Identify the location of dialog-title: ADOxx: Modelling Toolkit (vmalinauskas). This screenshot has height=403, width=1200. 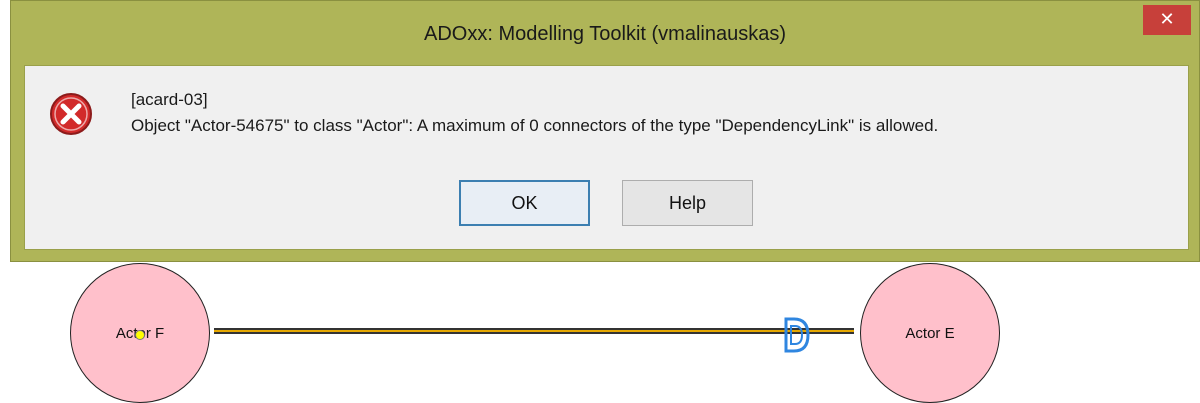
(605, 34).